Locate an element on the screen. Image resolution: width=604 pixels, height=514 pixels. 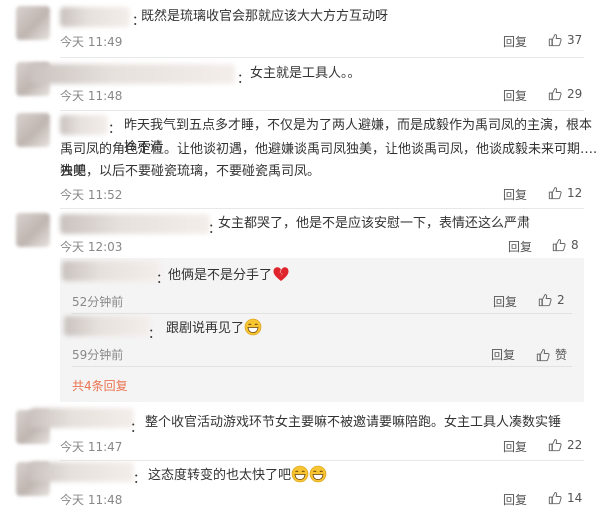
comment-text-line: 去吧，以后不要碰瓷琉璃，不要碰瓷禹司凤。 is located at coordinates (190, 171).